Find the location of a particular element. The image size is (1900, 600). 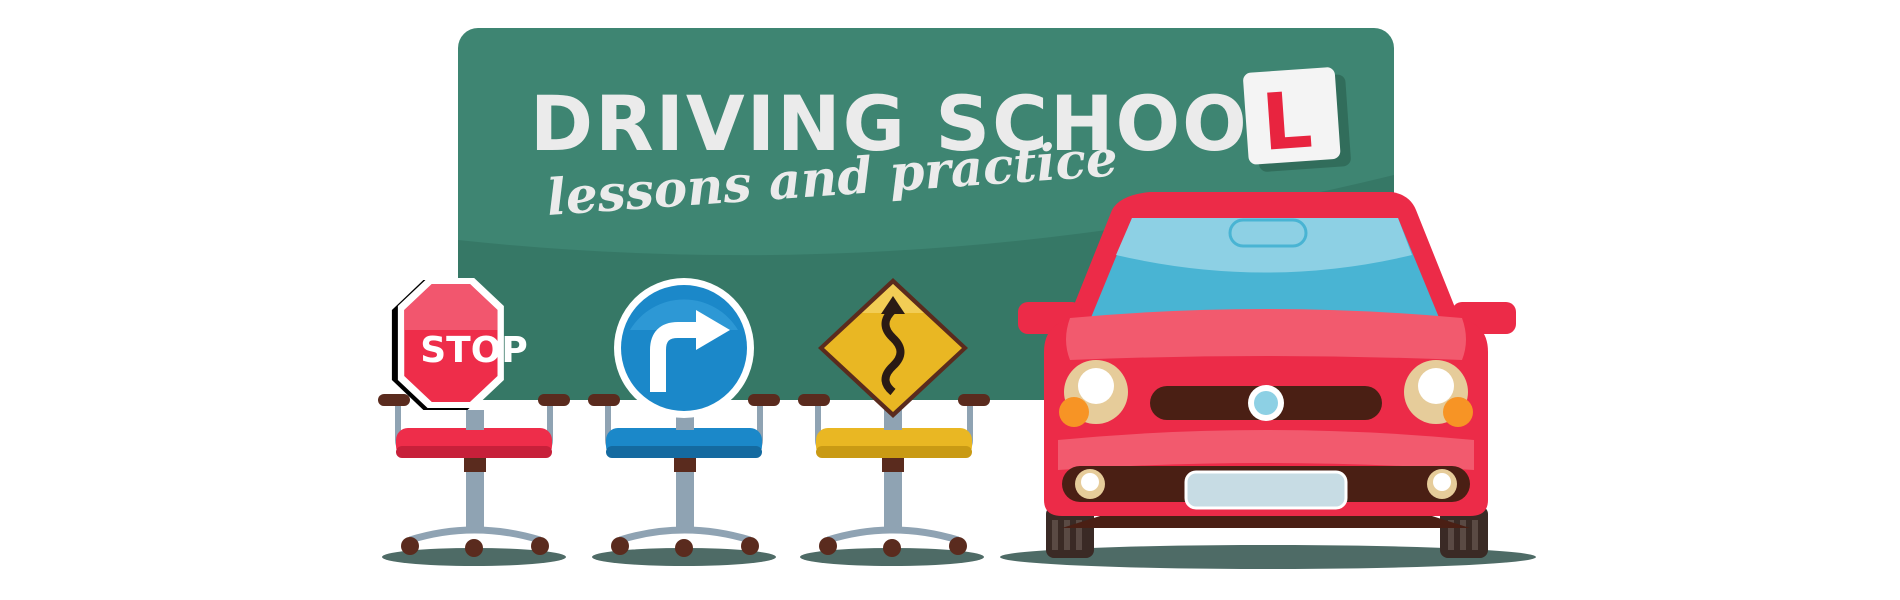

learner-plate: L is located at coordinates (1297, 119).